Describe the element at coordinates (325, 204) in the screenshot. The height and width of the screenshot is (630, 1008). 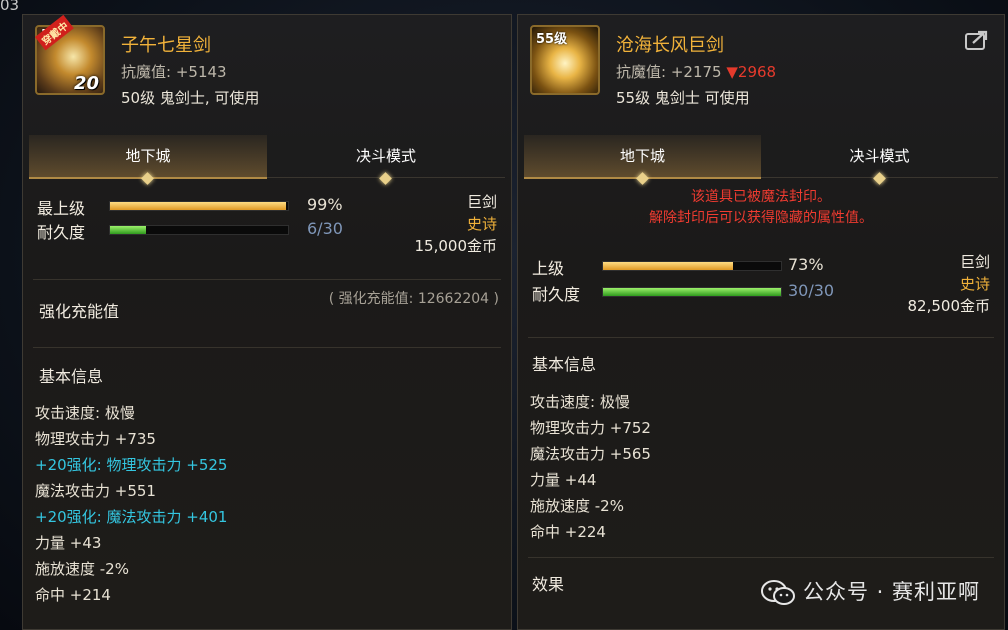
I see `grade-value: 99%` at that location.